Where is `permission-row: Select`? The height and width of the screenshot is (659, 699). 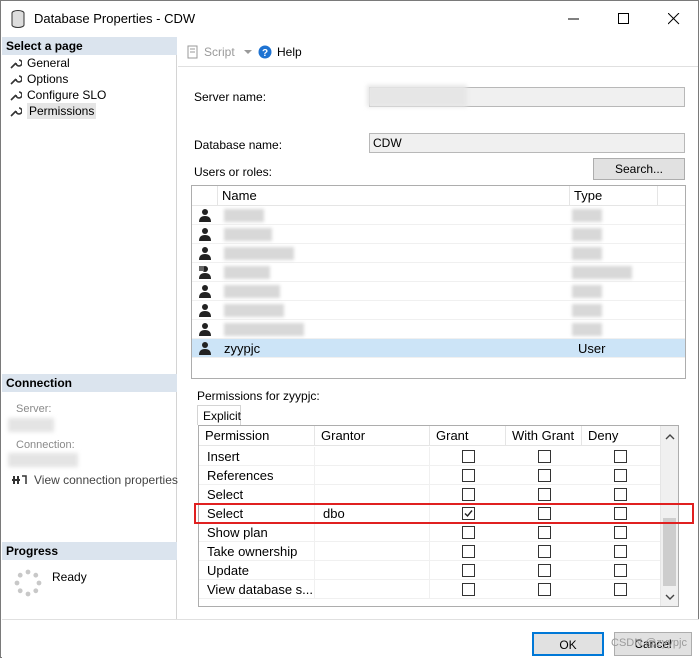 permission-row: Select is located at coordinates (430, 494).